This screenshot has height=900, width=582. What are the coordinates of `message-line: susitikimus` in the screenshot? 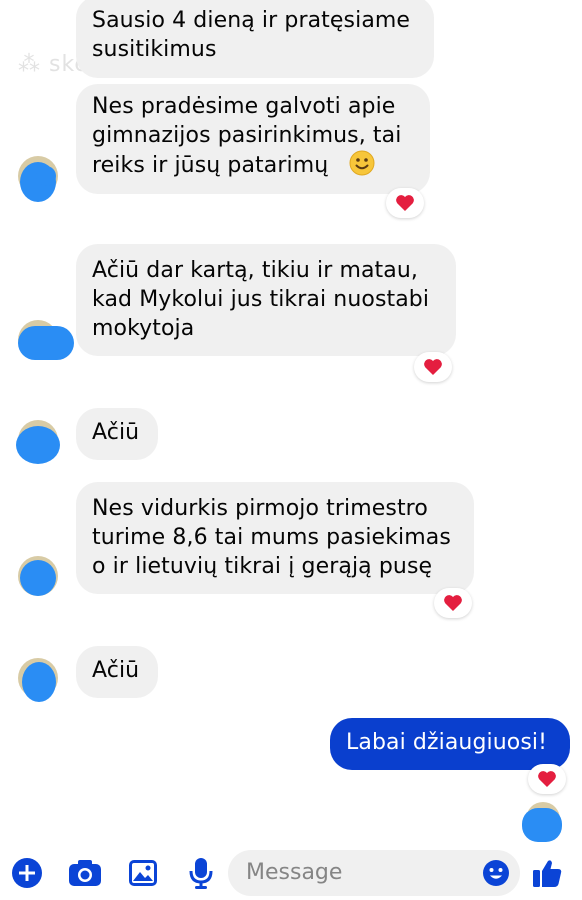 It's located at (154, 49).